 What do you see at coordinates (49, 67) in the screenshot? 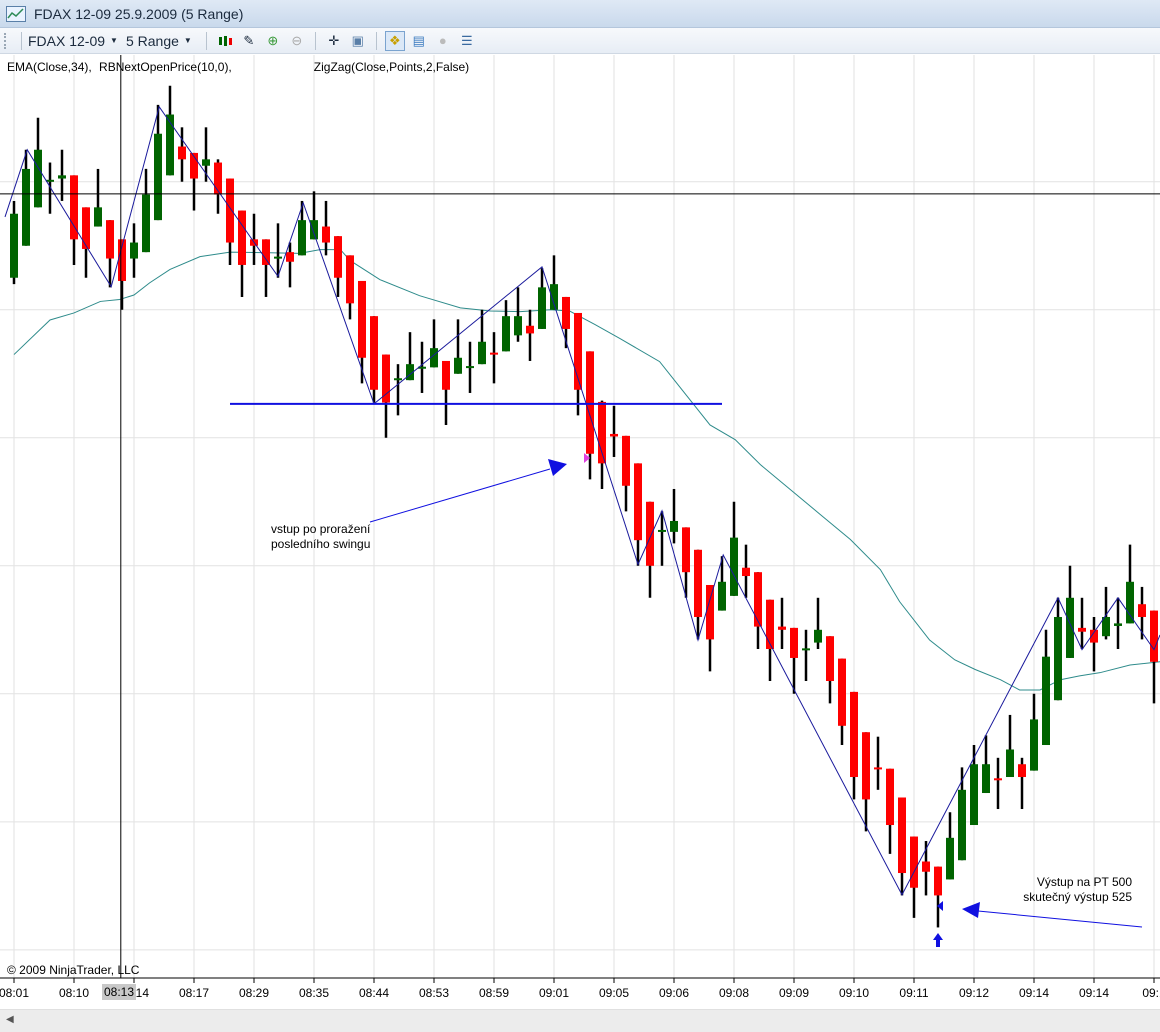
I see `legend-ema: EMA(Close,34),` at bounding box center [49, 67].